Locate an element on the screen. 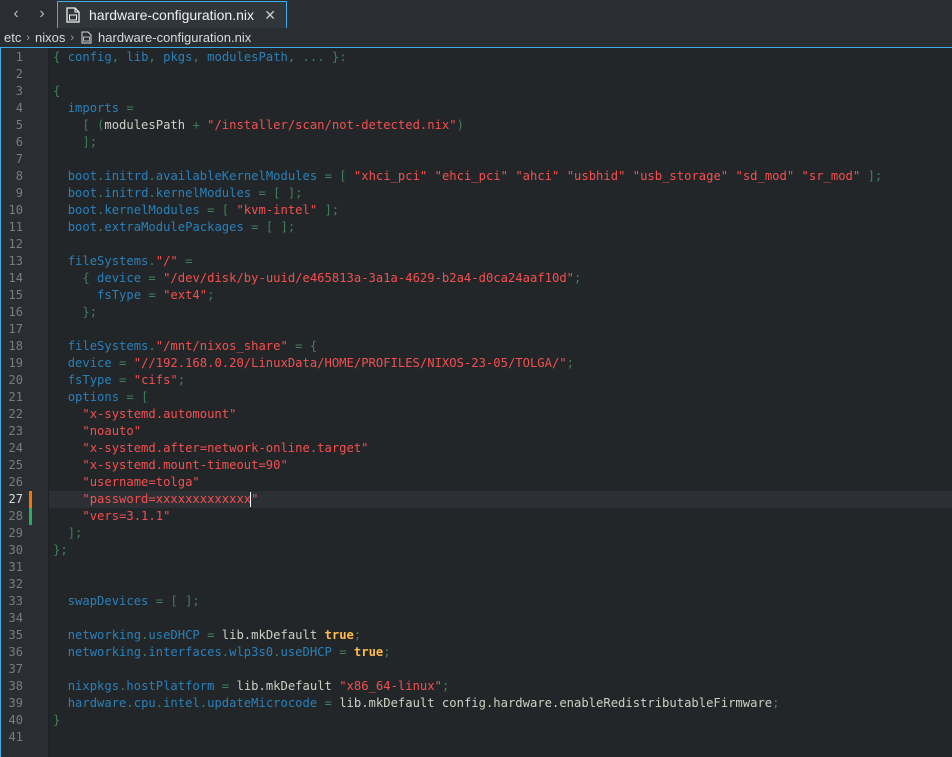  code-line: fsType = "ext4"; is located at coordinates (500, 295).